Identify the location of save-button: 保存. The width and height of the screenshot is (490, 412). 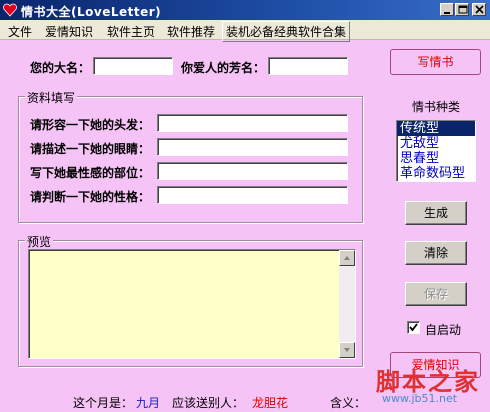
(436, 294).